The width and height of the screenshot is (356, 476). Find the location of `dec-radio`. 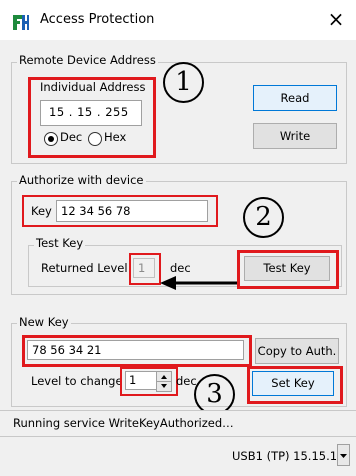

dec-radio is located at coordinates (51, 139).